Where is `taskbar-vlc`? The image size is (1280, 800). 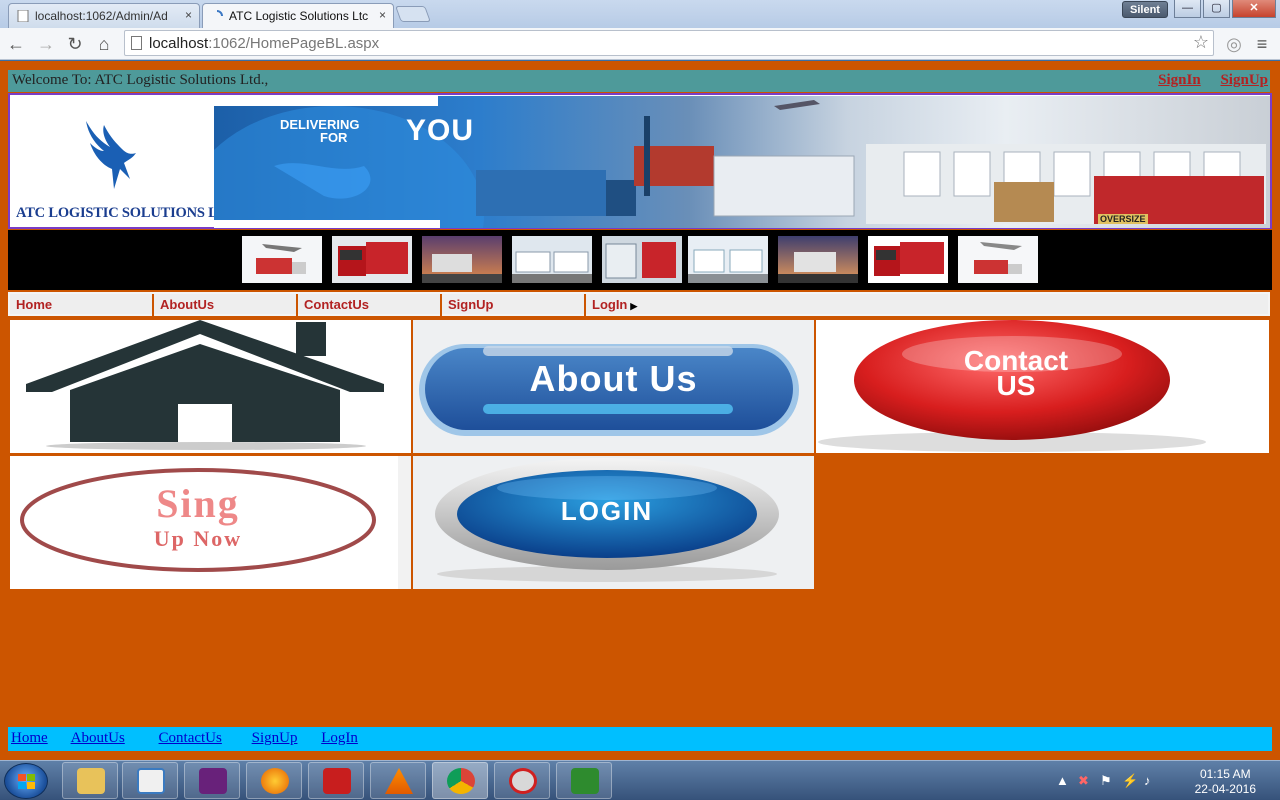 taskbar-vlc is located at coordinates (398, 780).